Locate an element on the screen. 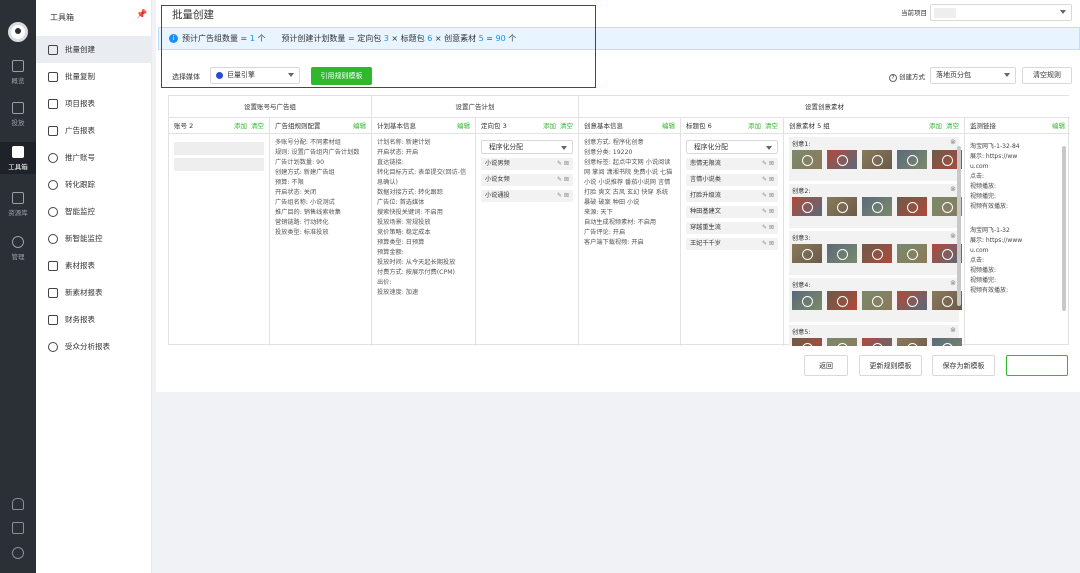  pack-item: 小说男频 ✎ ⊠ is located at coordinates (527, 164).